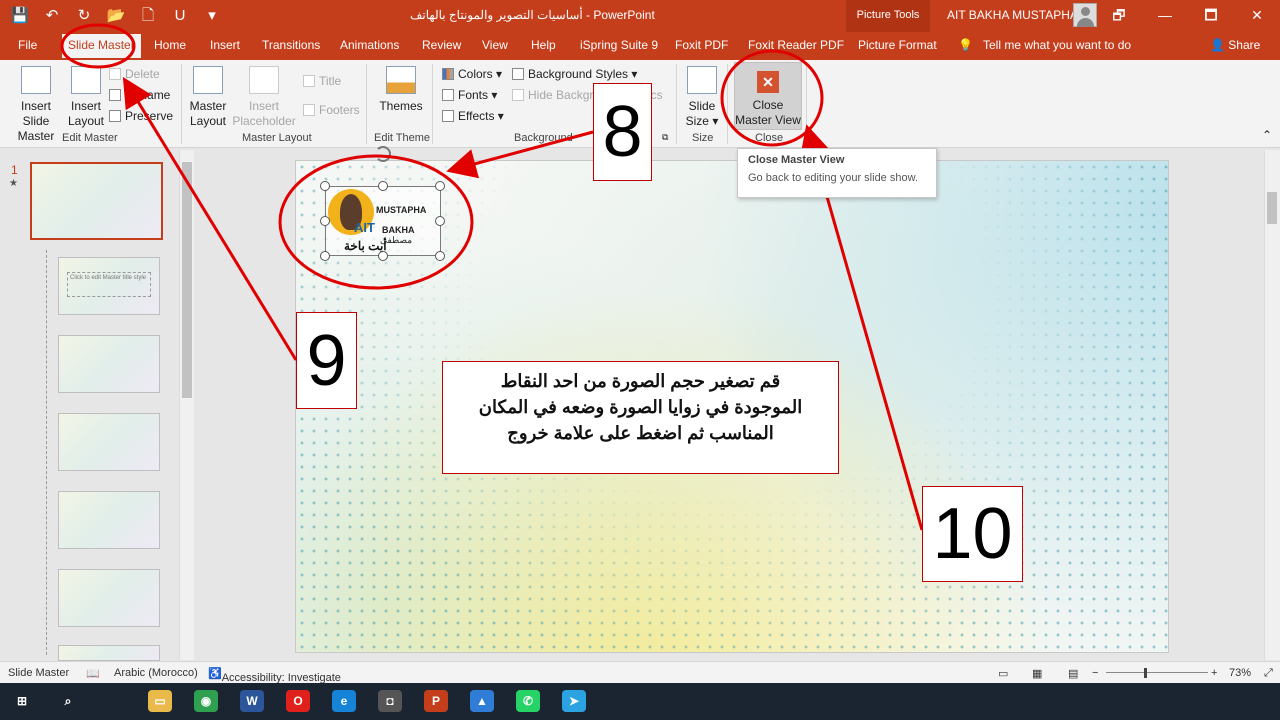  What do you see at coordinates (1037, 673) in the screenshot?
I see `slide-sorter-icon: ▦` at bounding box center [1037, 673].